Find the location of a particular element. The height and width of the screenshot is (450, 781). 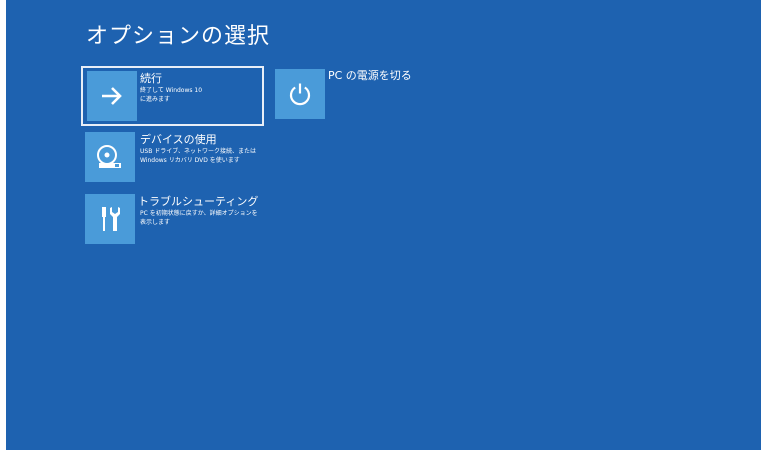

power-off-option: PC の電源を切る is located at coordinates (355, 95).